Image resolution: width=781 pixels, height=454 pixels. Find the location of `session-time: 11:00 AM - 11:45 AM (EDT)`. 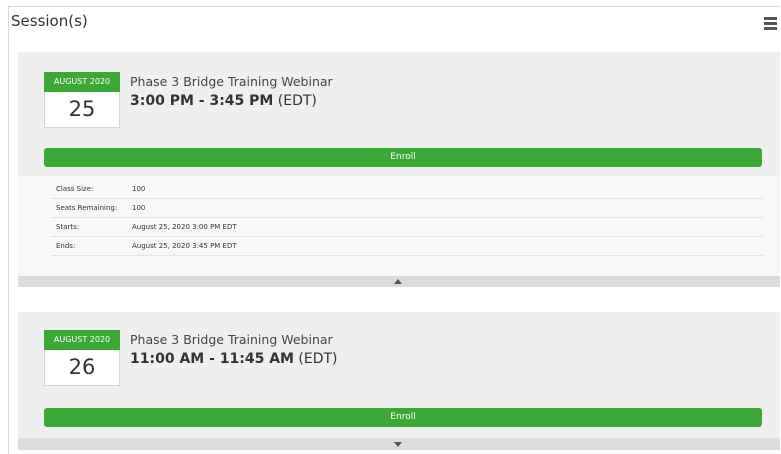

session-time: 11:00 AM - 11:45 AM (EDT) is located at coordinates (234, 359).